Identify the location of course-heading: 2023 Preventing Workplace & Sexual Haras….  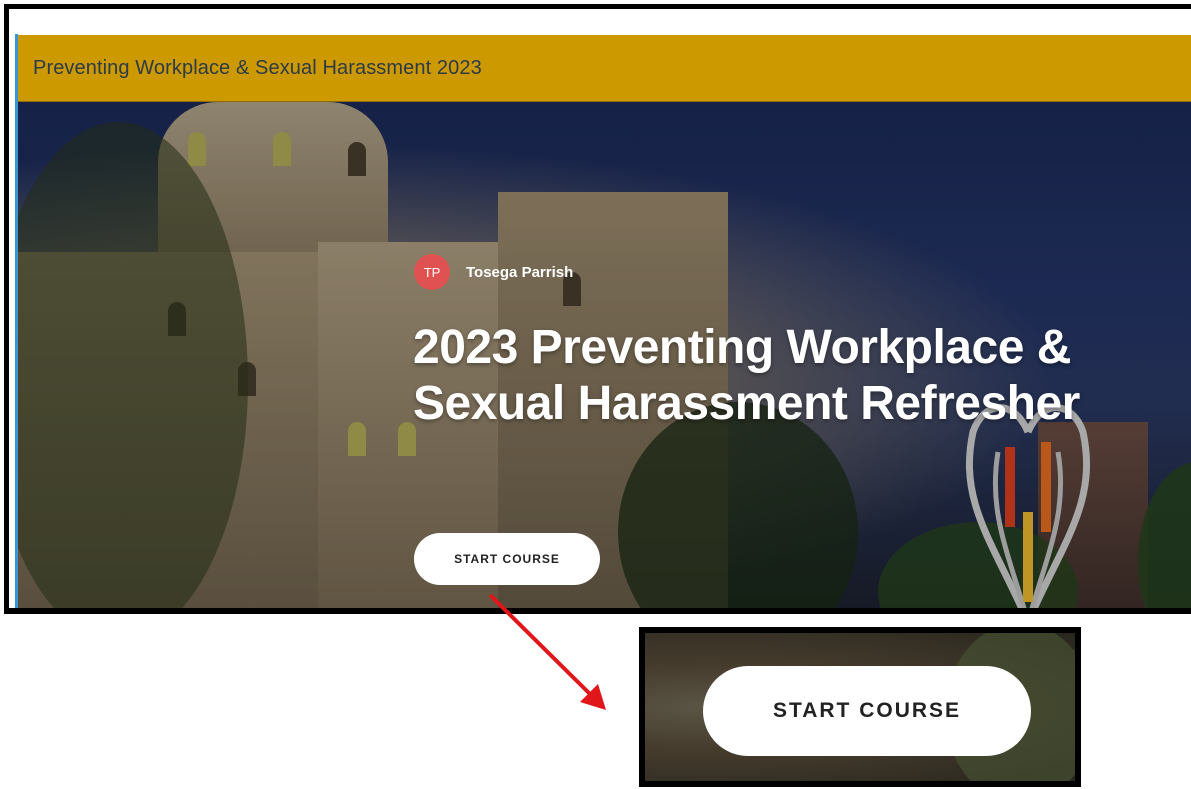
(746, 375).